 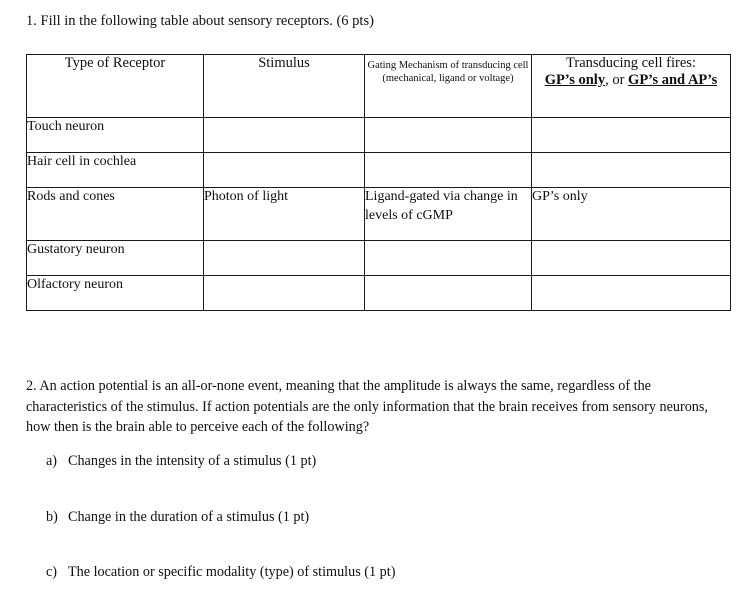 I want to click on cell-receptor: Olfactory neuron, so click(x=115, y=293).